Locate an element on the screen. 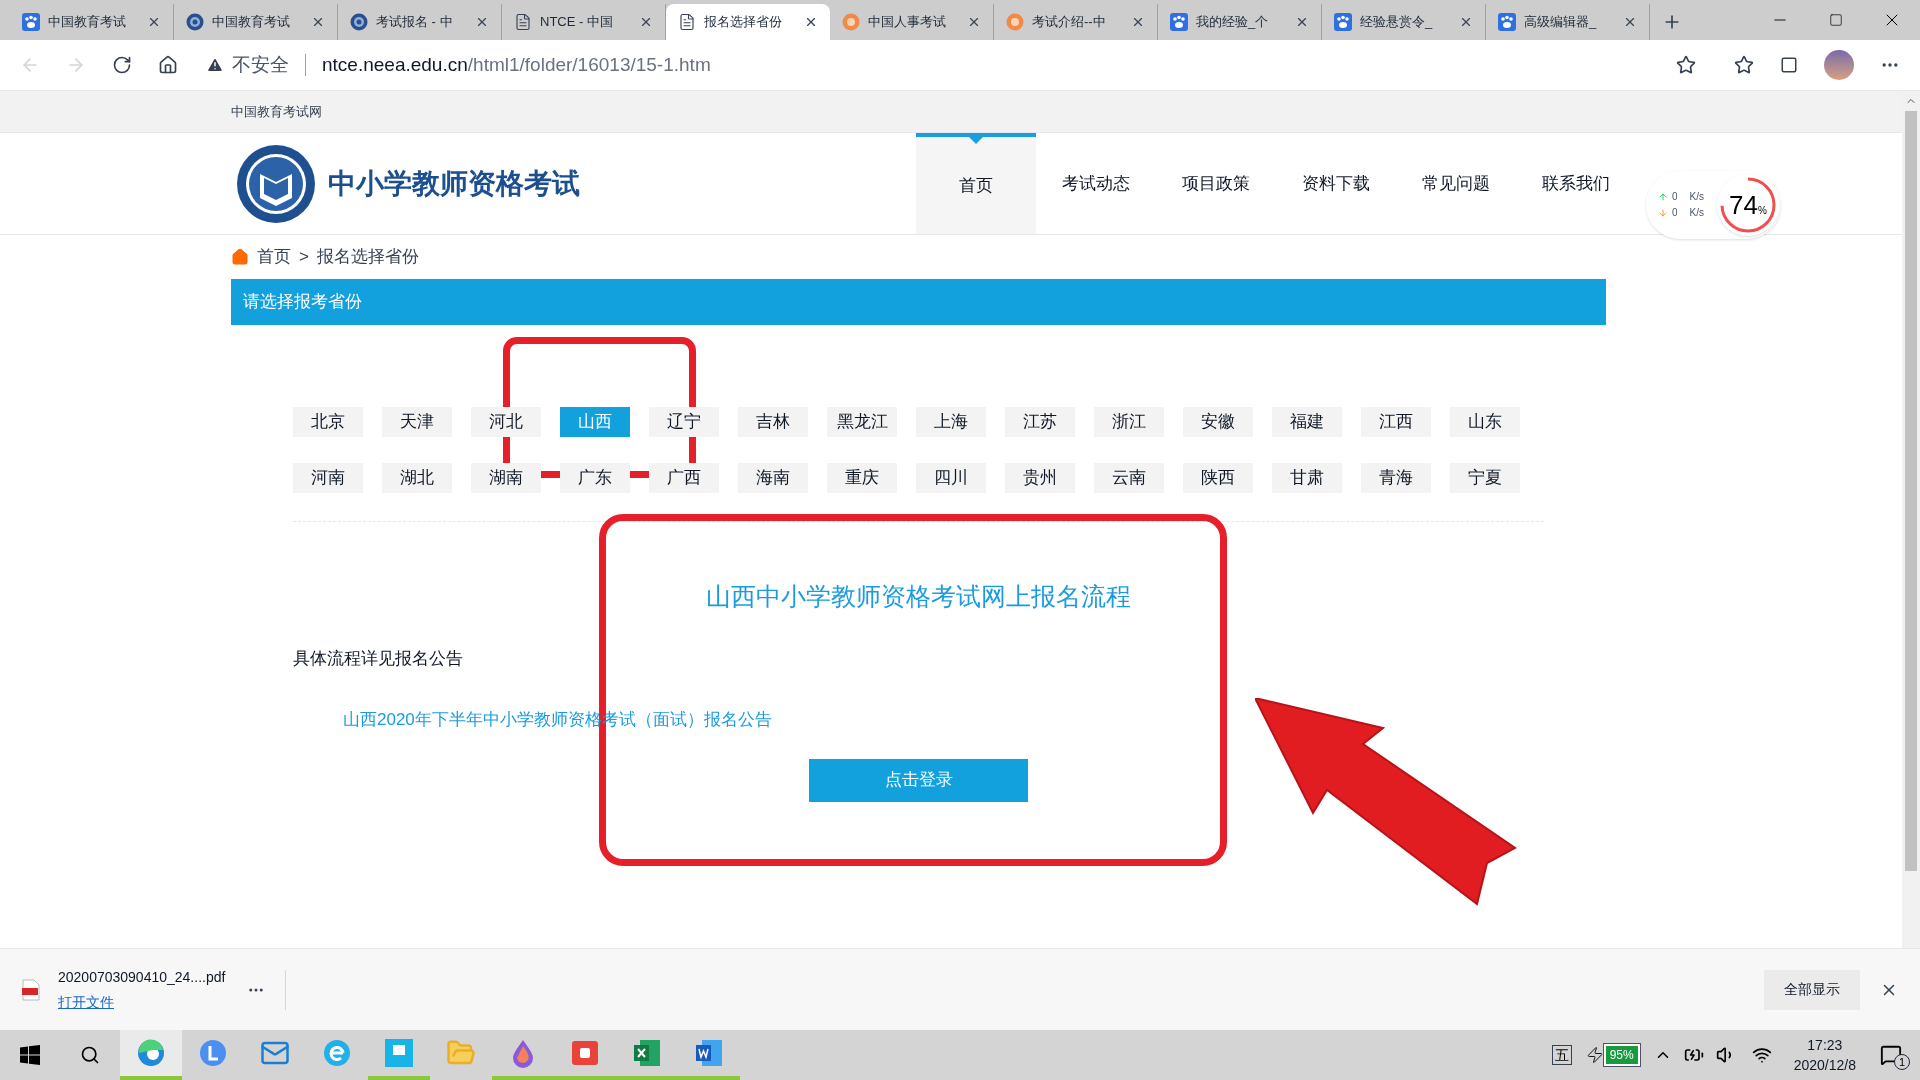 The image size is (1920, 1080). wifi-icon is located at coordinates (1761, 1055).